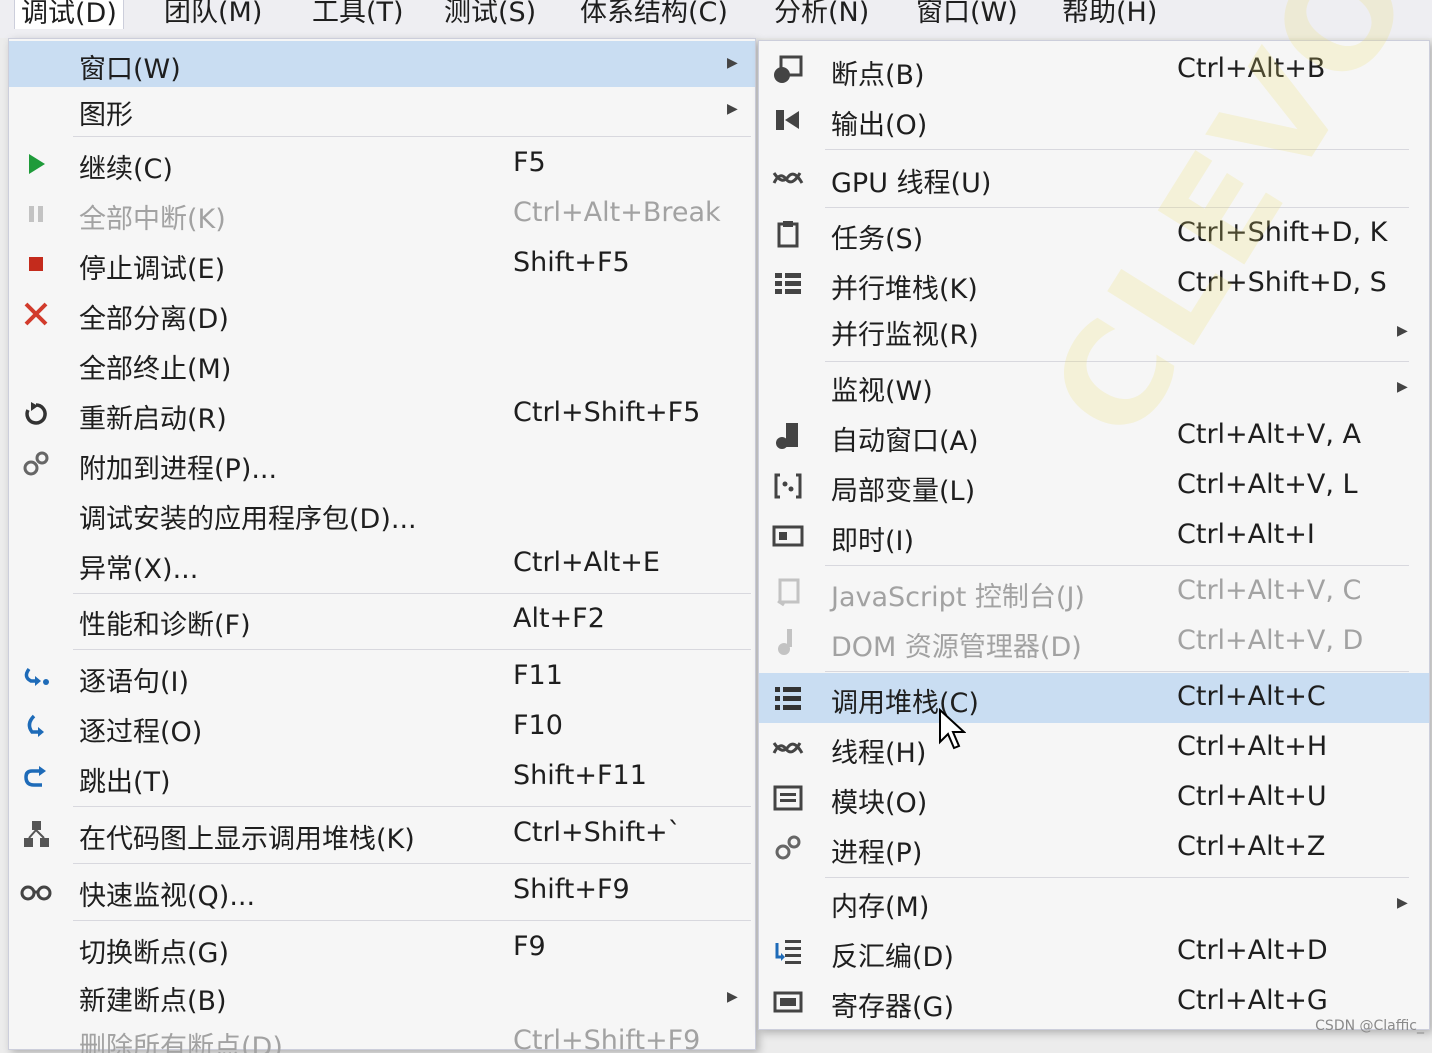 This screenshot has width=1432, height=1053. Describe the element at coordinates (877, 239) in the screenshot. I see `menu-item-label: 任务(S)` at that location.